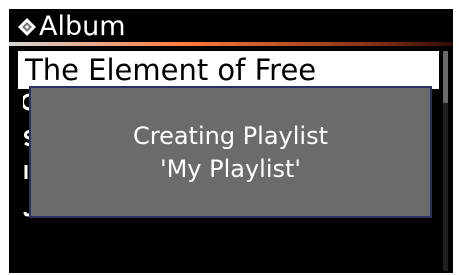 Image resolution: width=459 pixels, height=275 pixels. What do you see at coordinates (231, 44) in the screenshot?
I see `header-divider` at bounding box center [231, 44].